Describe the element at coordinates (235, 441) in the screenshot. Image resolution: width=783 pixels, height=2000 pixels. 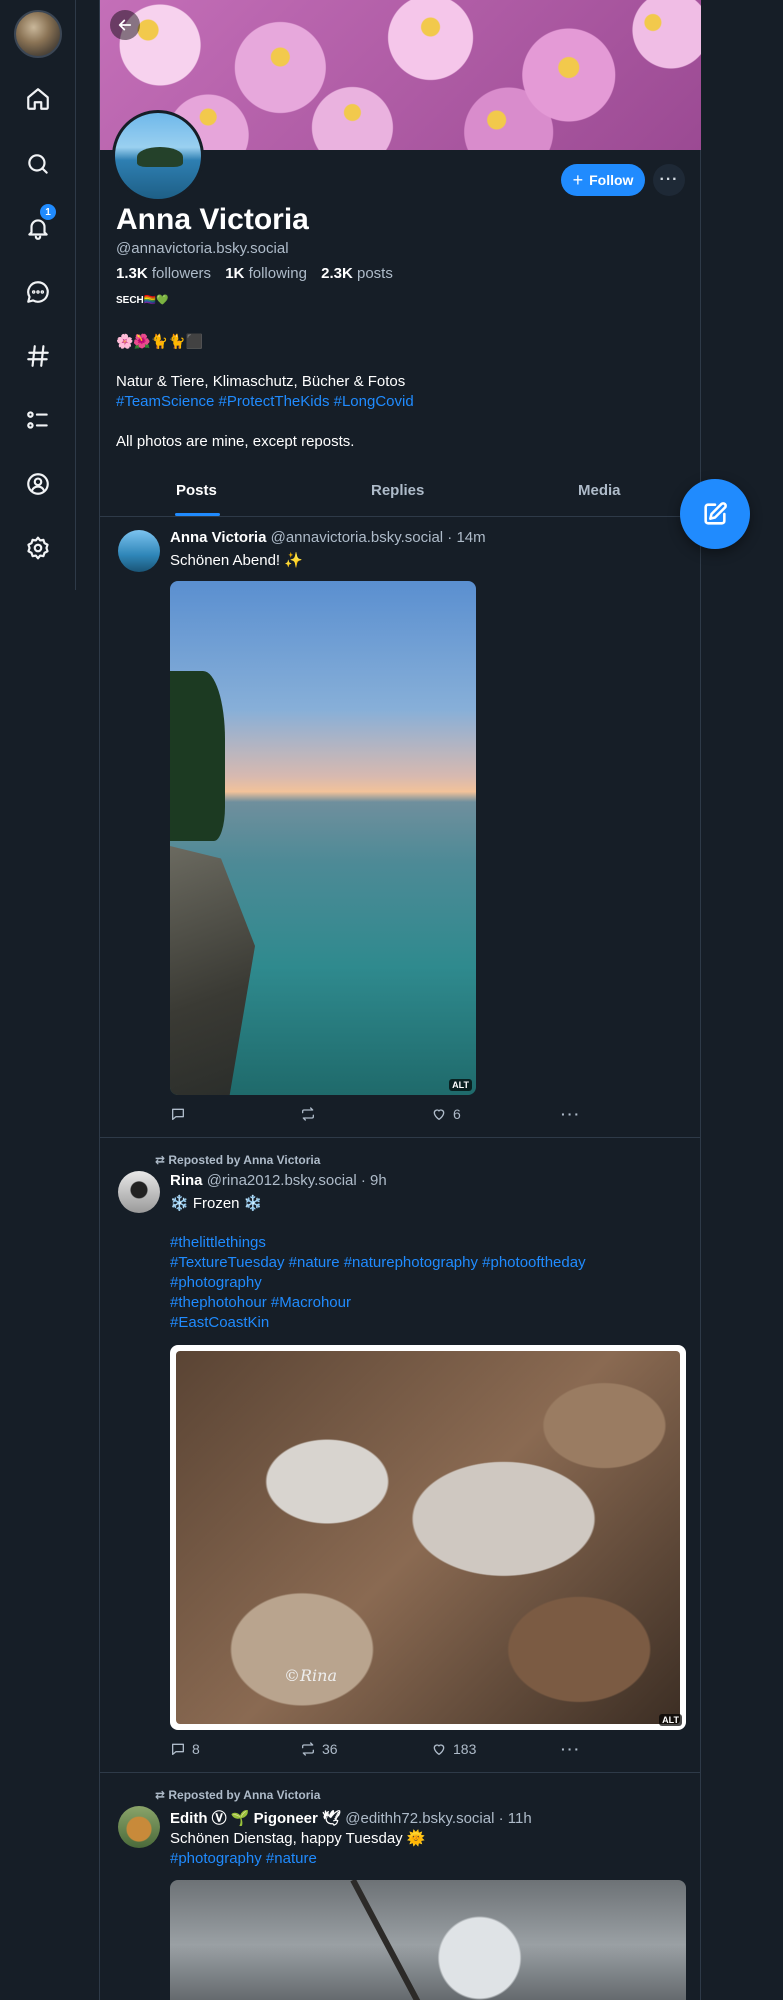
I see `bio-line: All photos are mine, except reposts.` at that location.